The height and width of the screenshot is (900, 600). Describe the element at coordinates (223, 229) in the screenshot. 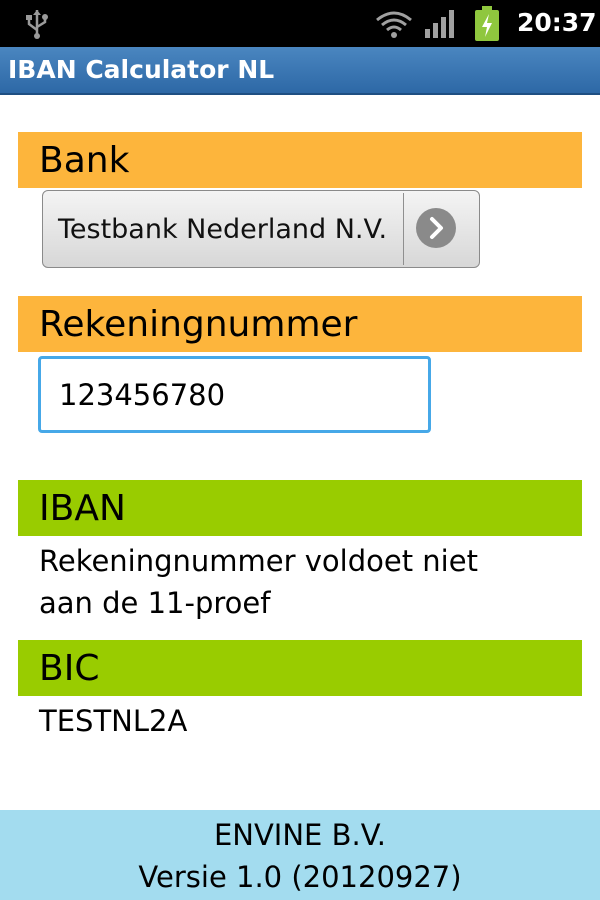

I see `selected-bank-label: Testbank Nederland N.V.` at that location.